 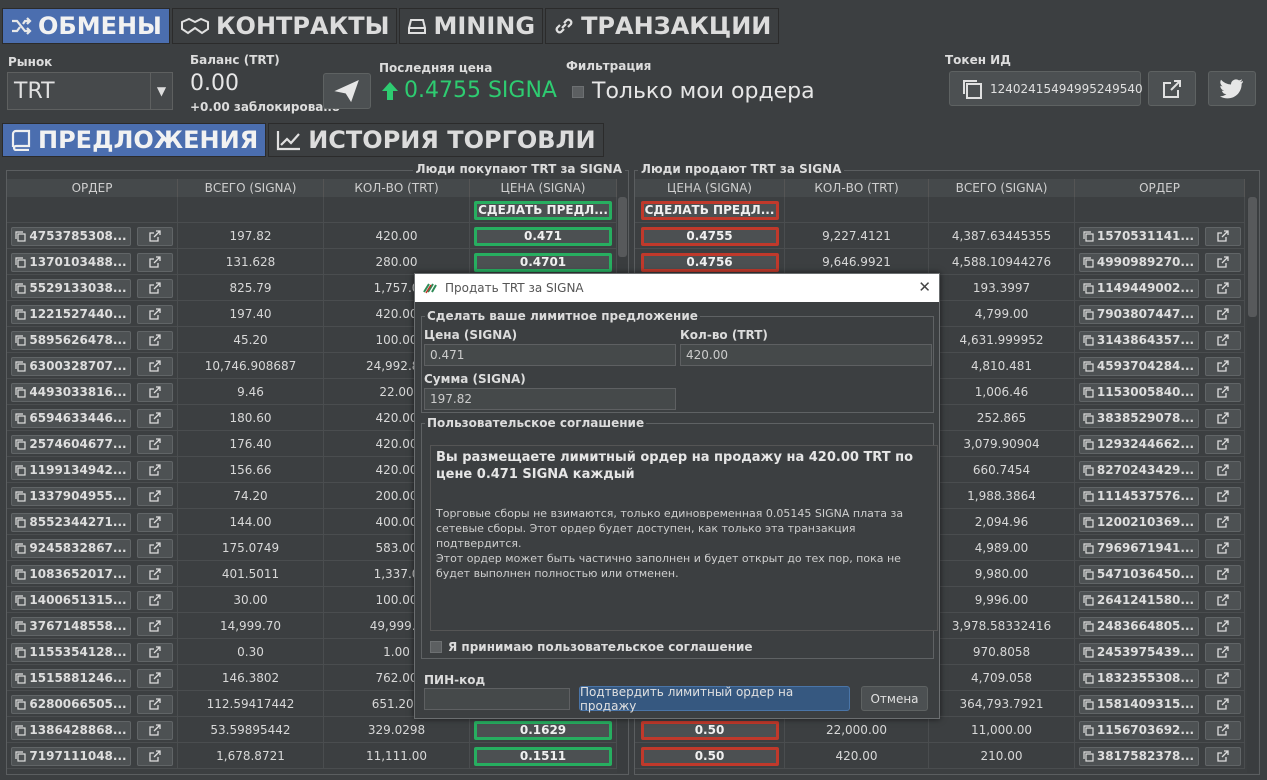 I want to click on market-select: TRT ▼, so click(x=90, y=91).